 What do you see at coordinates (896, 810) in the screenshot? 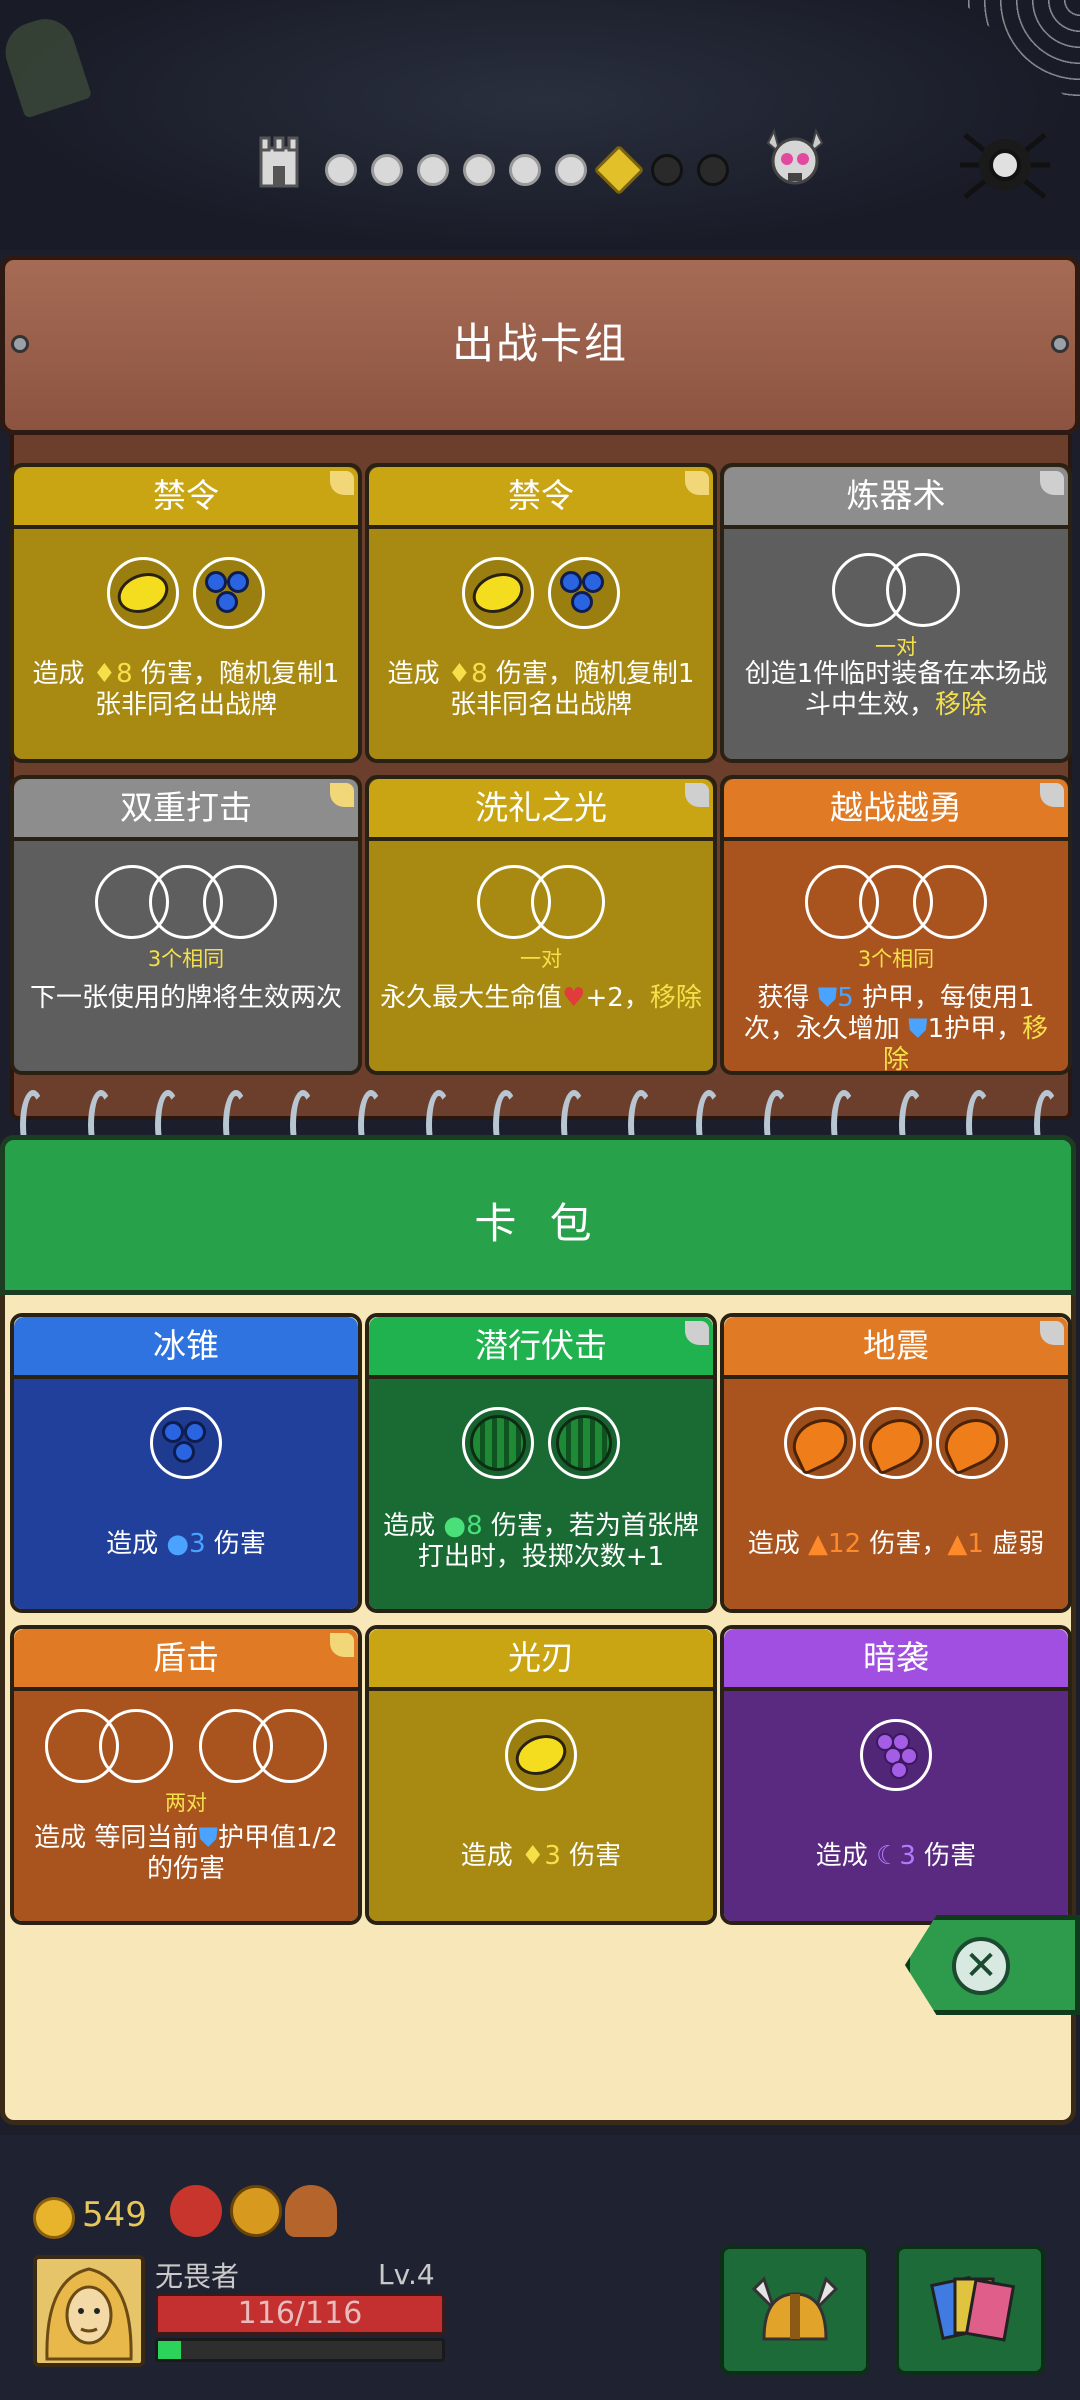
I see `card-name: 越战越勇` at bounding box center [896, 810].